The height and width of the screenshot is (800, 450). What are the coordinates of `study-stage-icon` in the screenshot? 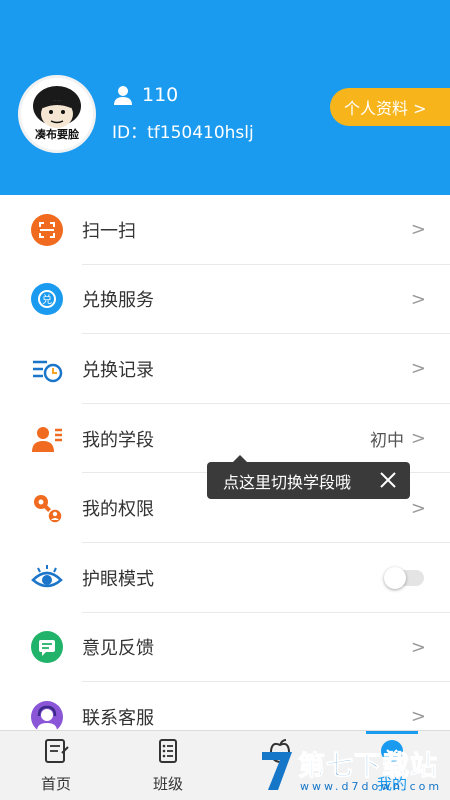 It's located at (47, 439).